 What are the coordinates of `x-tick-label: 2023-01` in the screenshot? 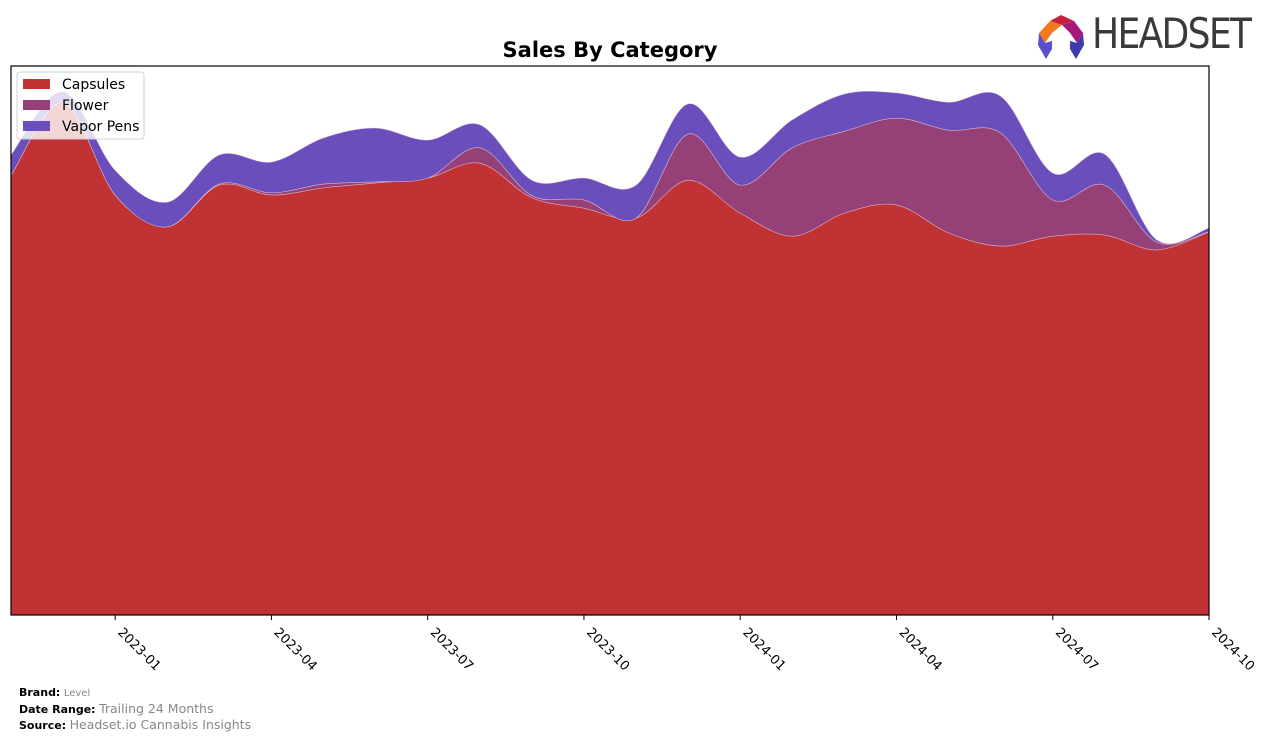 It's located at (138, 649).